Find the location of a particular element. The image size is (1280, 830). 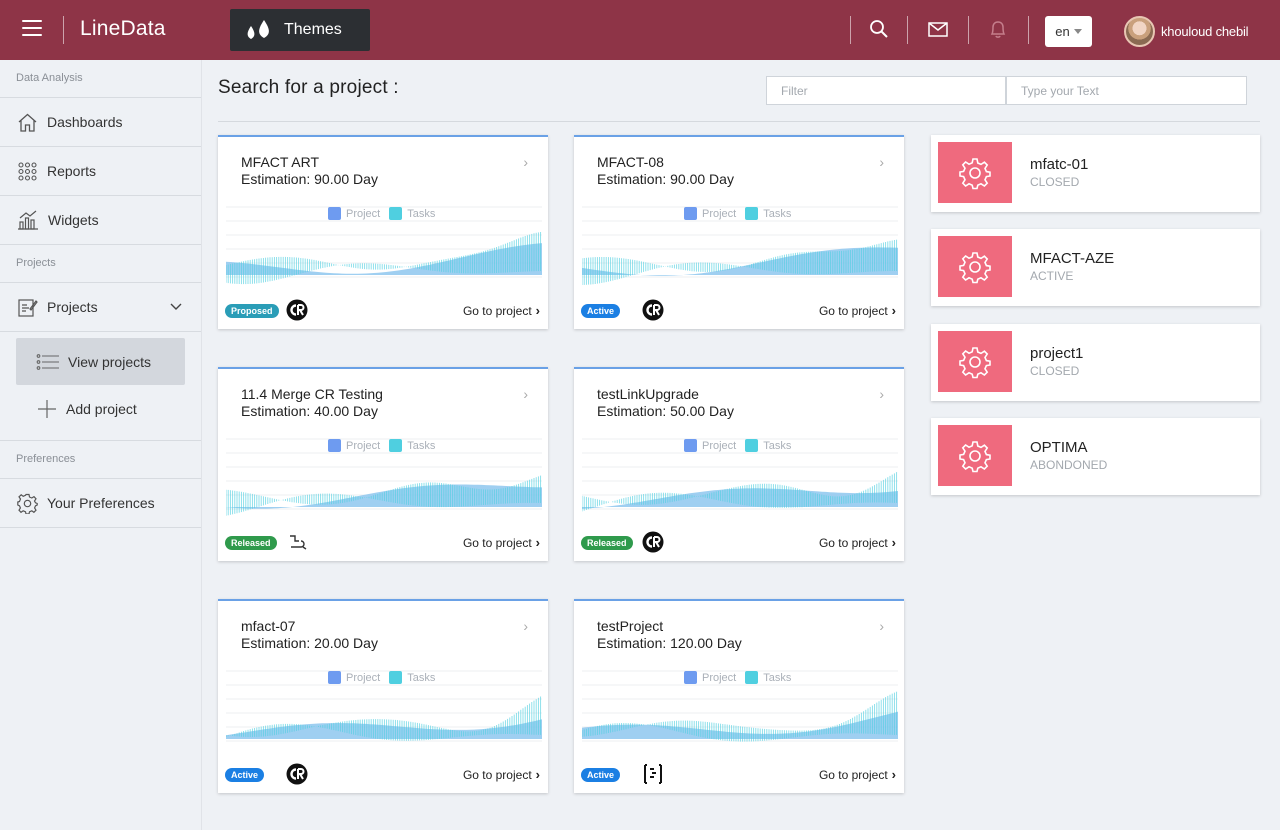

page-title: Search for a project : is located at coordinates (308, 87).